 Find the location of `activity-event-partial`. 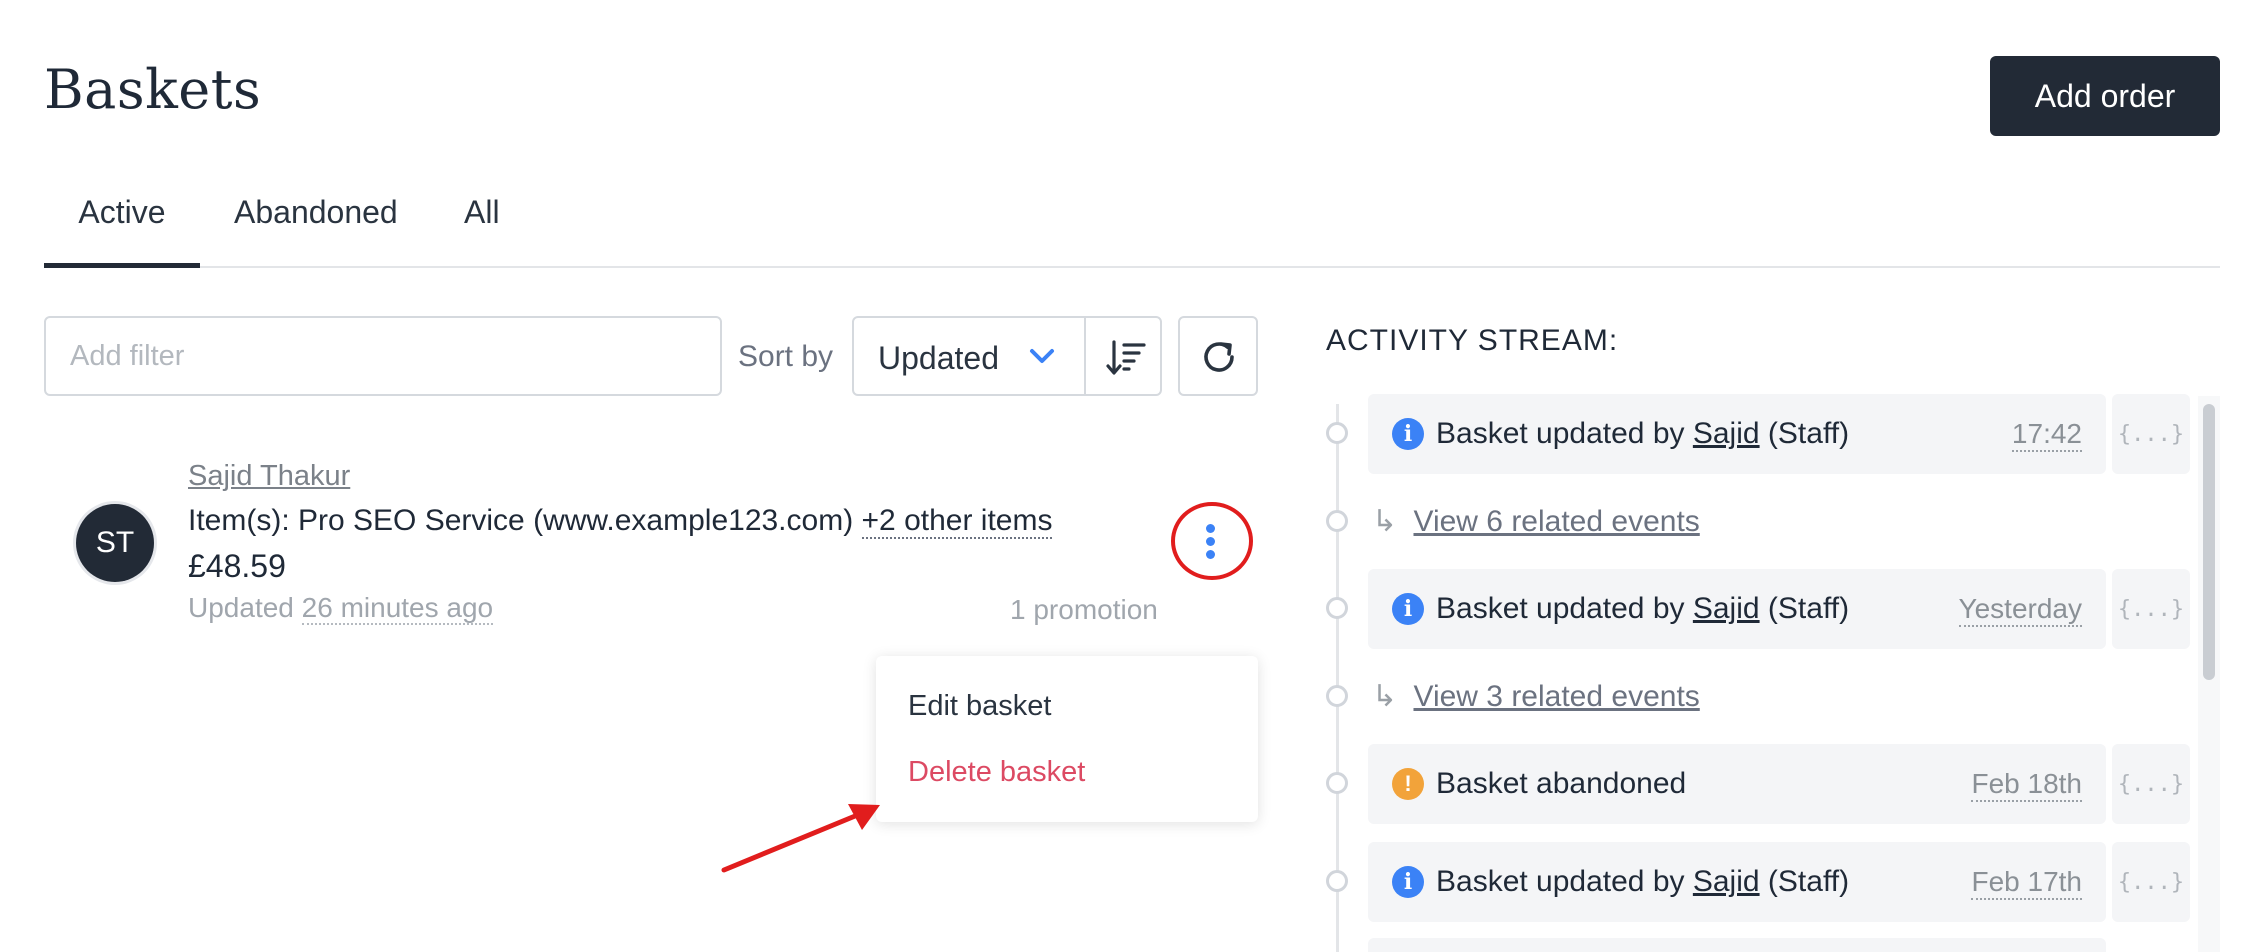

activity-event-partial is located at coordinates (1737, 945).